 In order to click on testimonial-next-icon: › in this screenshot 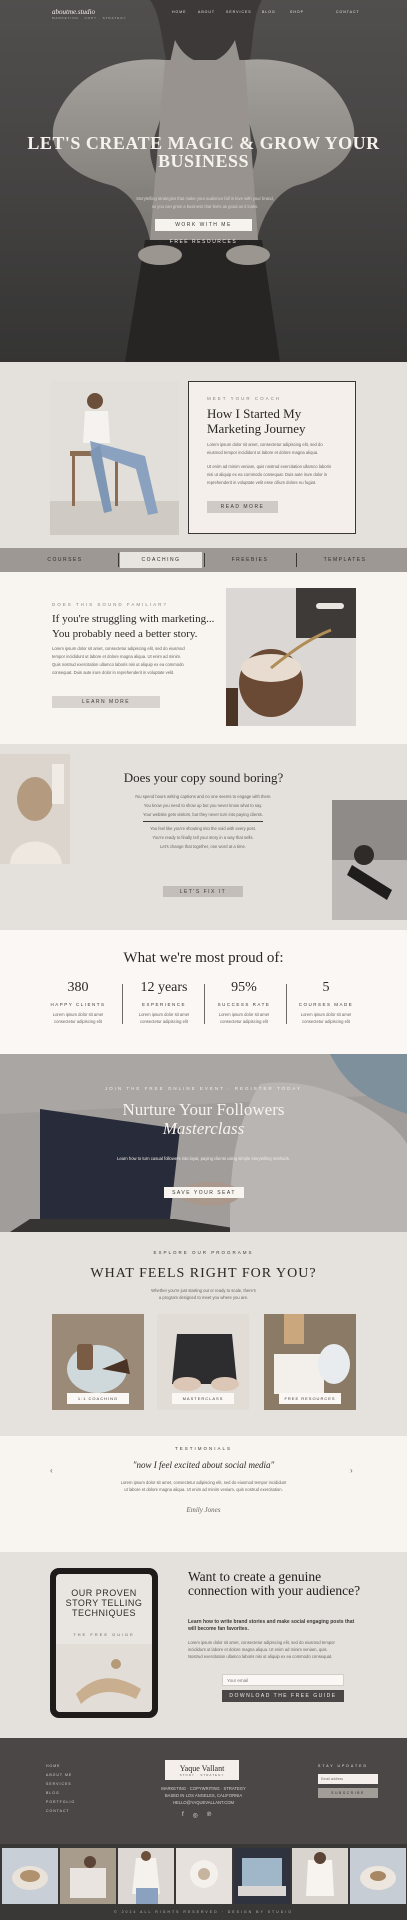, I will do `click(351, 1470)`.